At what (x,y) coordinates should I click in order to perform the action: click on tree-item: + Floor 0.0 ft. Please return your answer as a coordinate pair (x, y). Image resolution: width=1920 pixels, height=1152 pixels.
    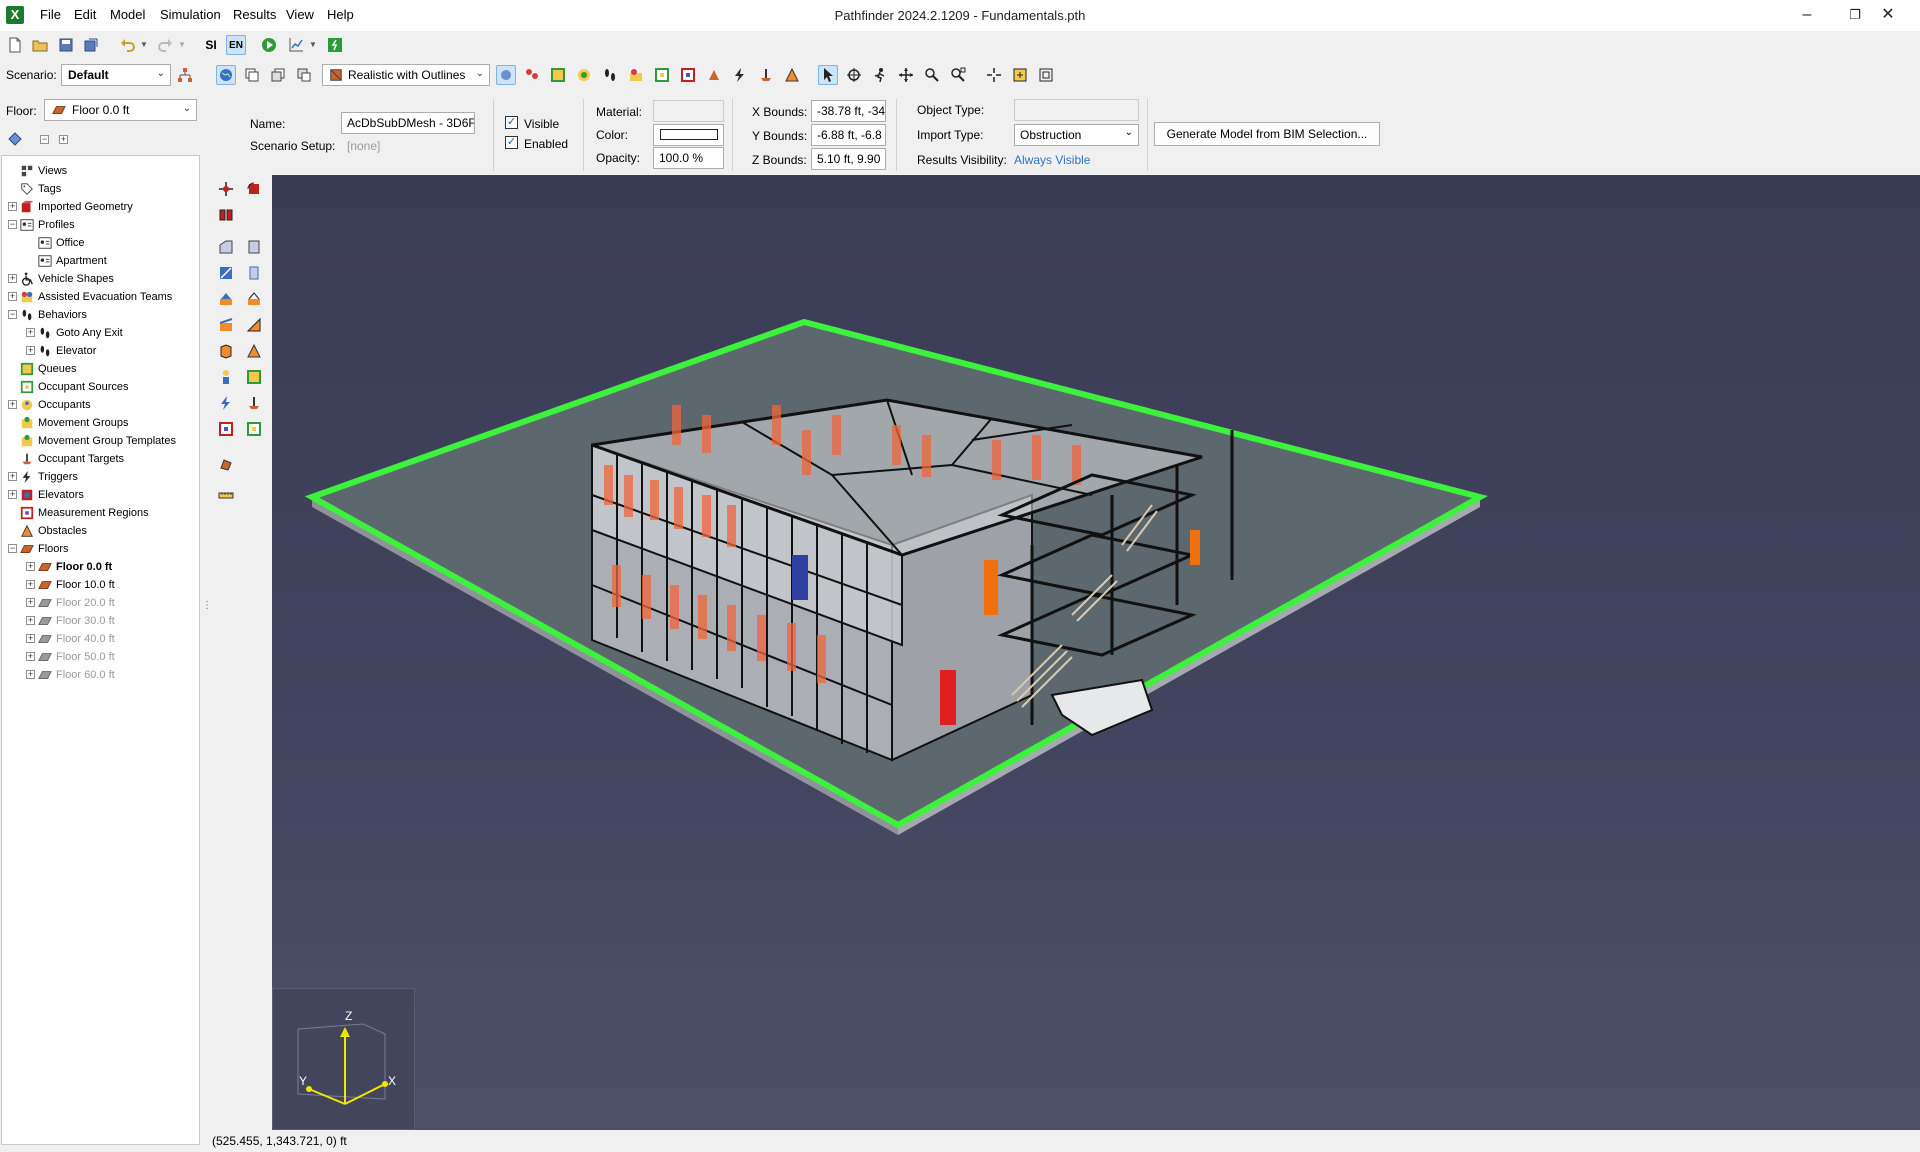
    Looking at the image, I should click on (69, 567).